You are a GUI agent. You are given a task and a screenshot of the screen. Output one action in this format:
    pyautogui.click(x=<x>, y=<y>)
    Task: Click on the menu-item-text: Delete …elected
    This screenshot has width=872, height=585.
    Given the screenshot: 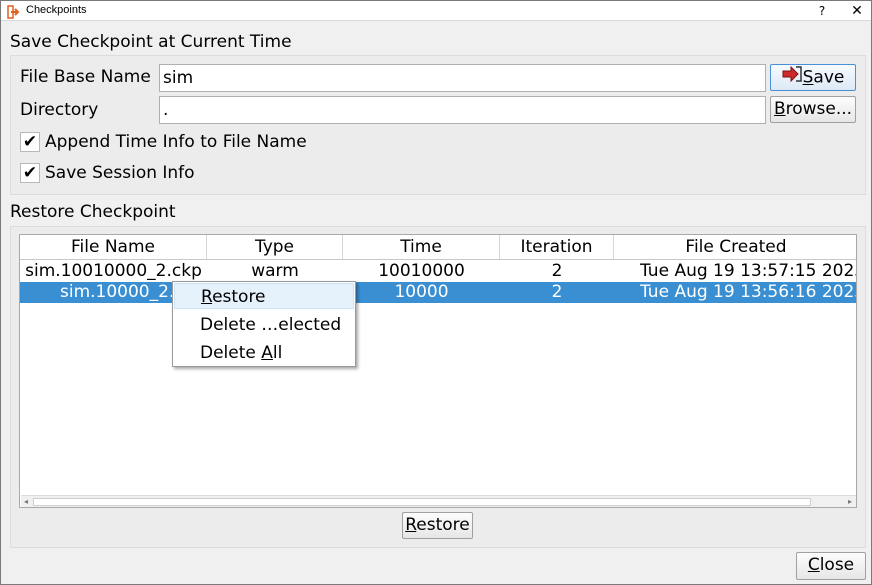 What is the action you would take?
    pyautogui.click(x=271, y=325)
    